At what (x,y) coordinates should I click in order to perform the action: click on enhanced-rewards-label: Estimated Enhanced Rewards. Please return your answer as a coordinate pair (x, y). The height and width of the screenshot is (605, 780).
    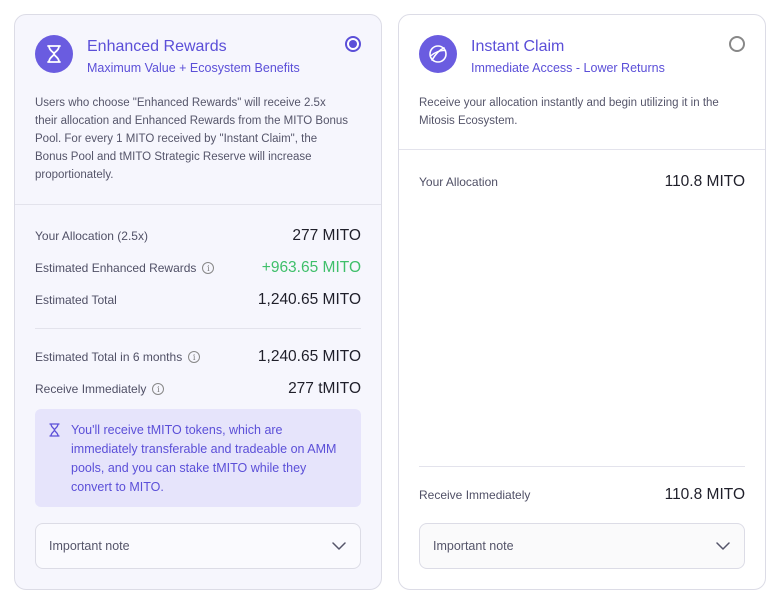
    Looking at the image, I should click on (116, 268).